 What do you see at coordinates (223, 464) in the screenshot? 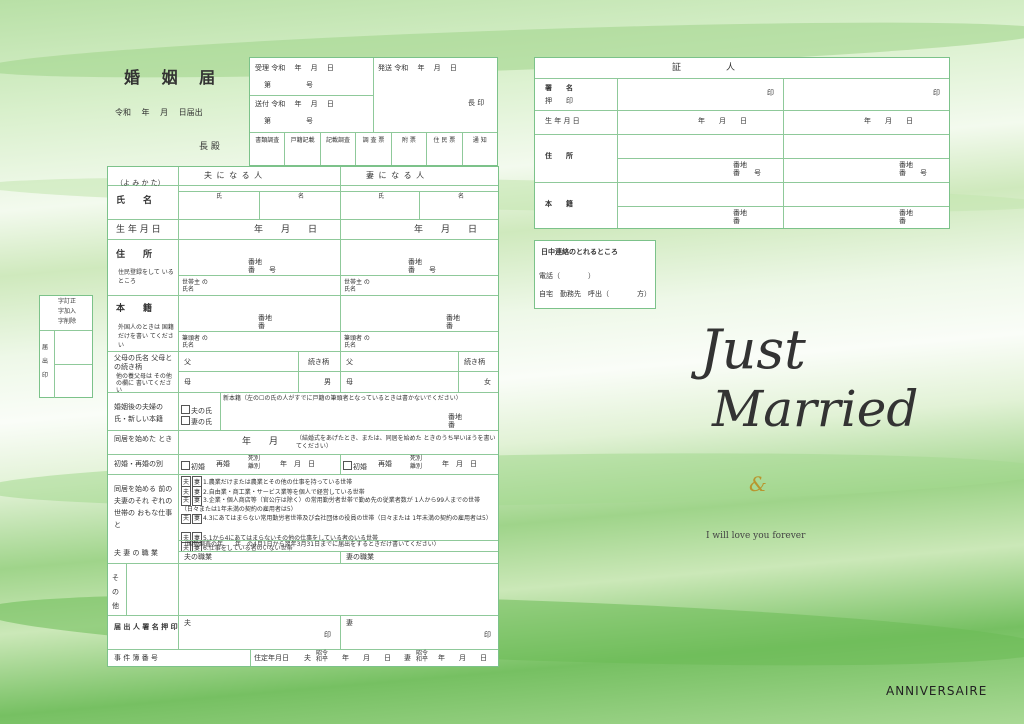
I see `husband-remarriage: 再婚` at bounding box center [223, 464].